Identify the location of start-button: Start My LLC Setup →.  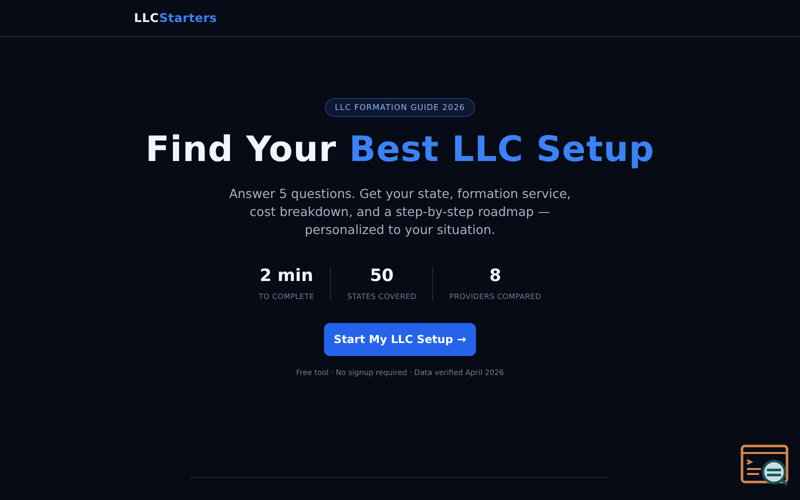
(400, 339).